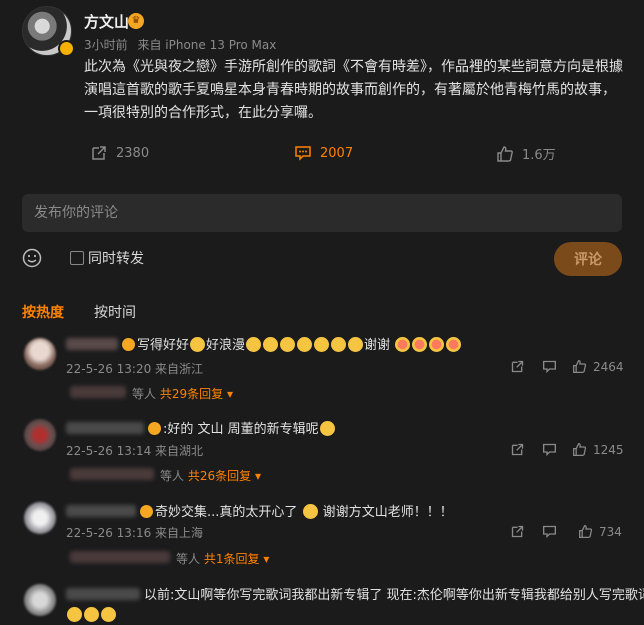 This screenshot has width=644, height=625. Describe the element at coordinates (182, 393) in the screenshot. I see `reply-summary: 等人 共29条回复 ▾` at that location.